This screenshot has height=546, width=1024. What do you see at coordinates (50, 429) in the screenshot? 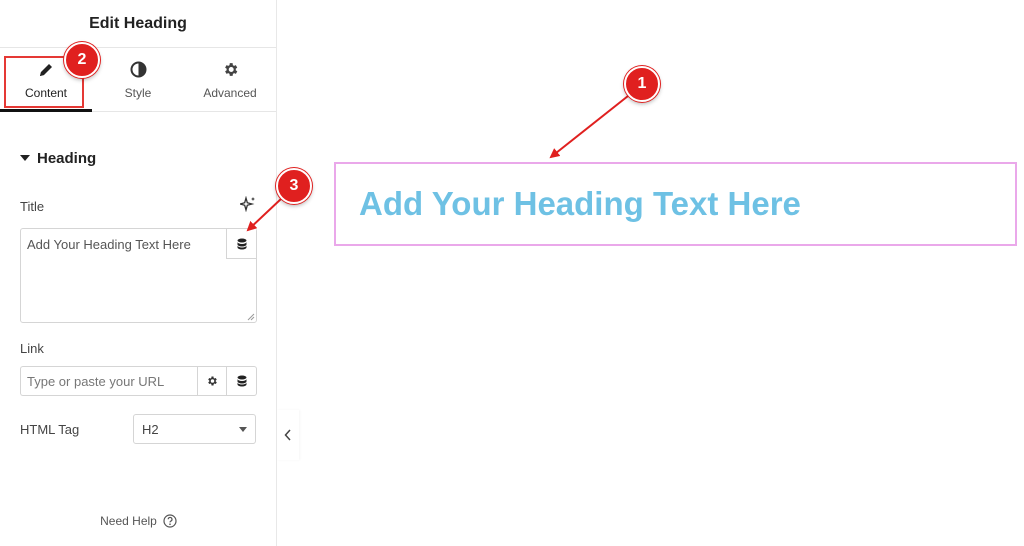
I see `html-tag-label: HTML Tag` at bounding box center [50, 429].